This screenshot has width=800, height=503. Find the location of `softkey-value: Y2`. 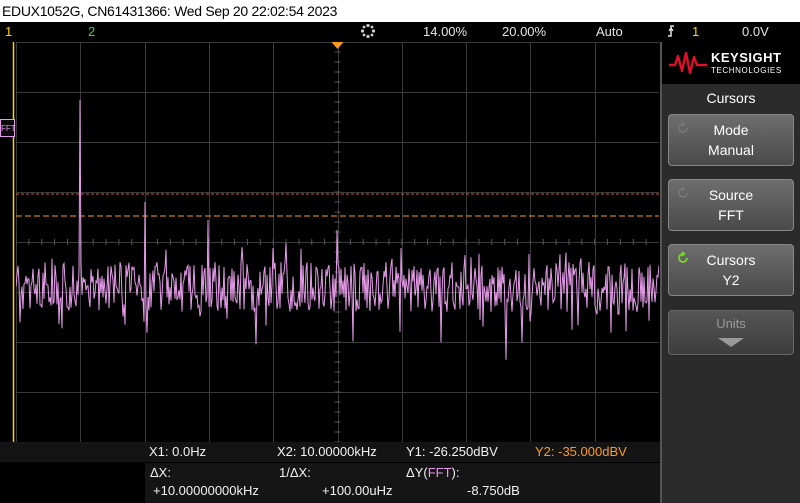

softkey-value: Y2 is located at coordinates (731, 280).